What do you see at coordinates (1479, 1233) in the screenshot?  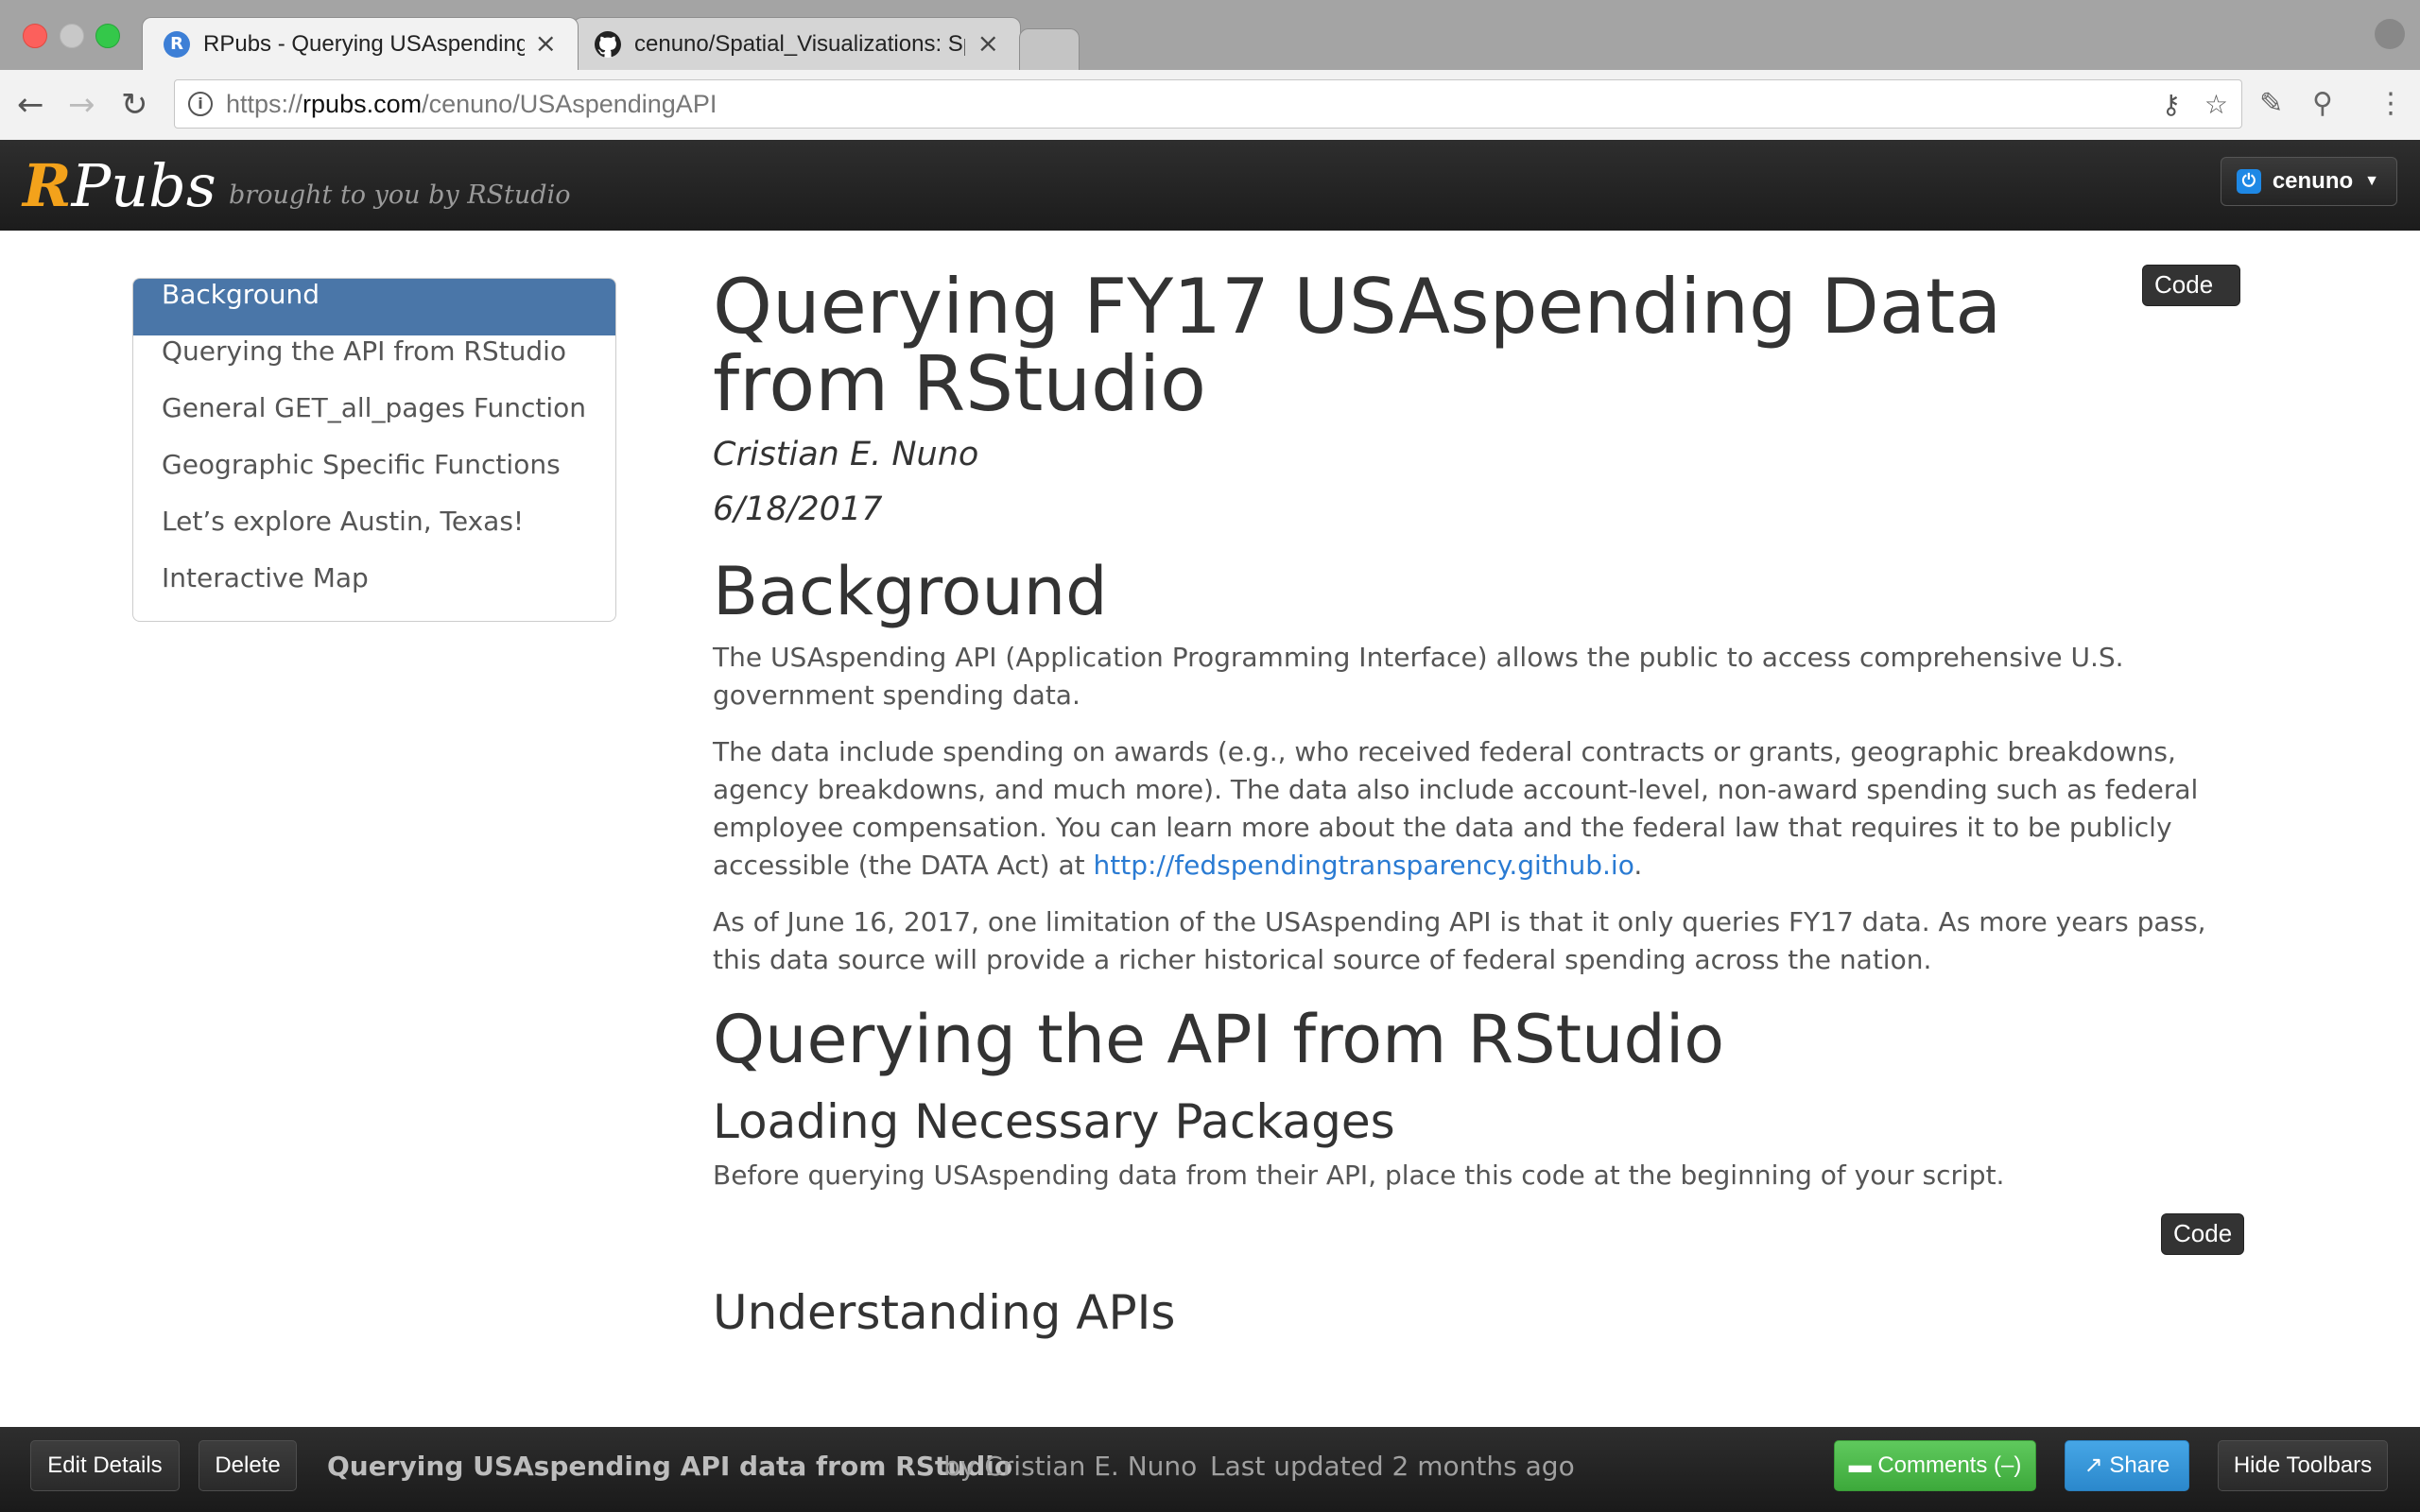 I see `code-chunk: Code` at bounding box center [1479, 1233].